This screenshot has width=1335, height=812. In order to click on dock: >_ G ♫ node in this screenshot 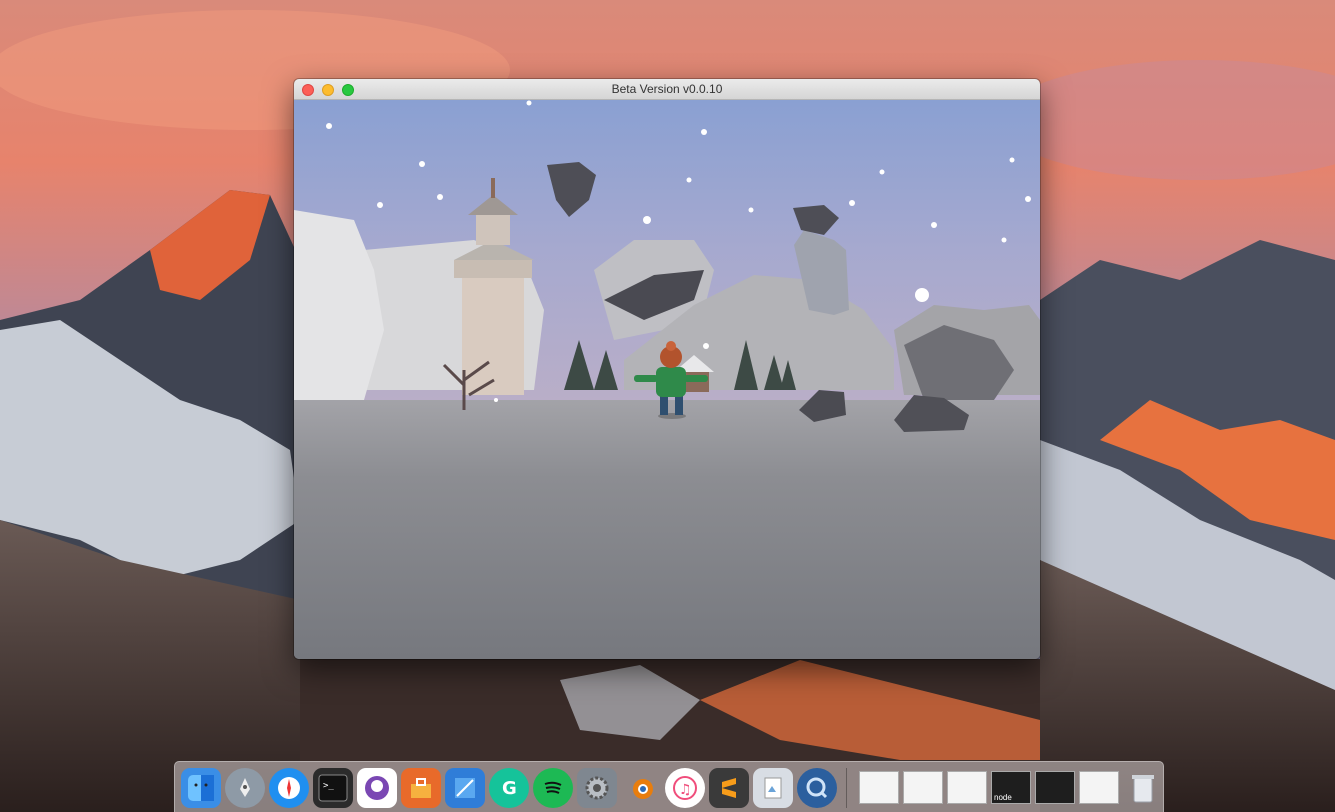, I will do `click(669, 786)`.